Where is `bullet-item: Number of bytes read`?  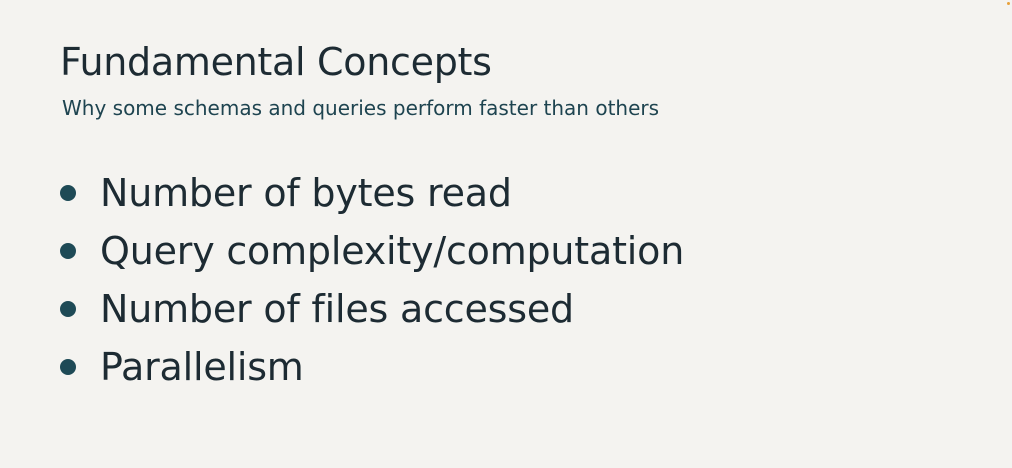
bullet-item: Number of bytes read is located at coordinates (372, 193).